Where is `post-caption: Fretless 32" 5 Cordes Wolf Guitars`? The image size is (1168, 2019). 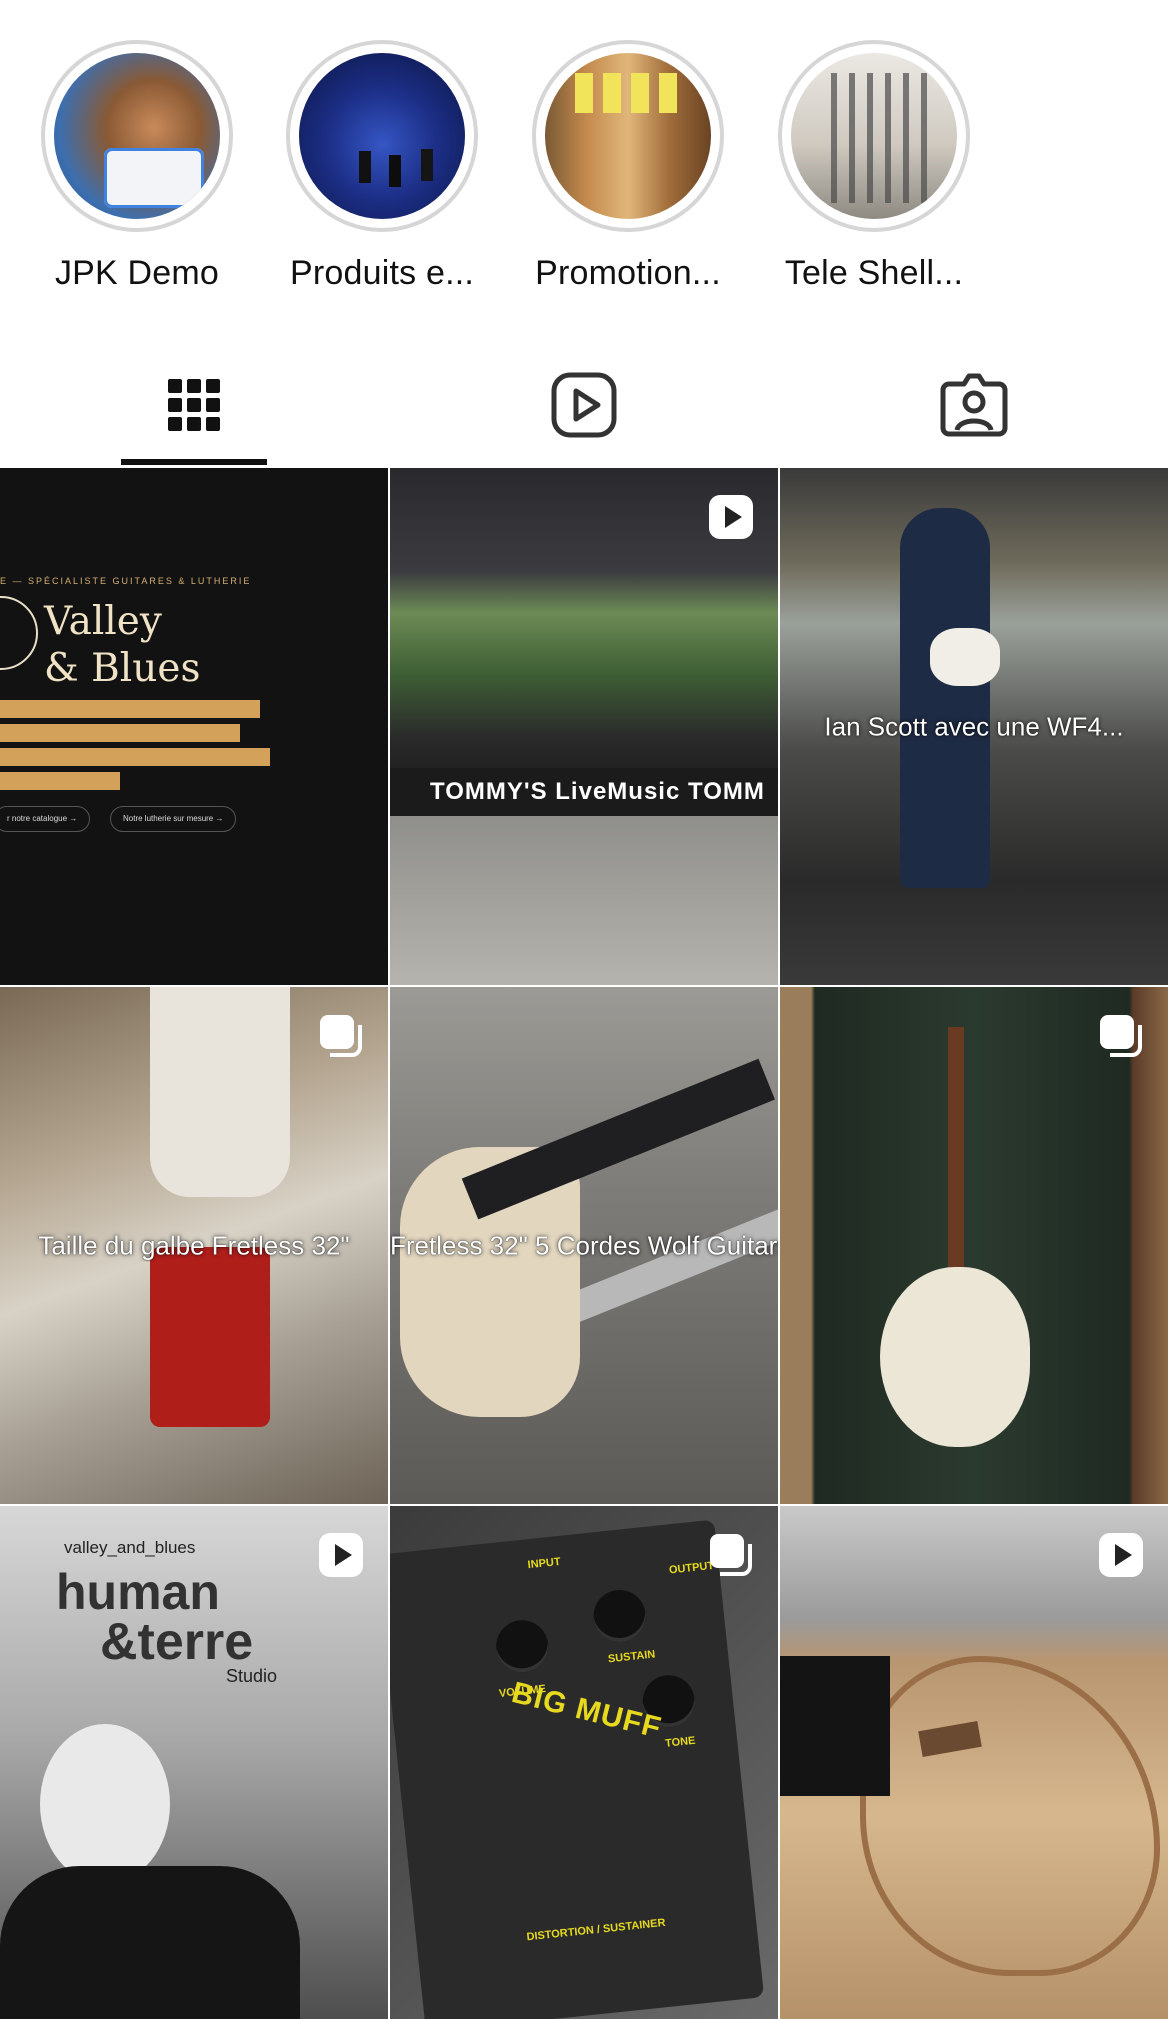 post-caption: Fretless 32" 5 Cordes Wolf Guitars is located at coordinates (584, 1245).